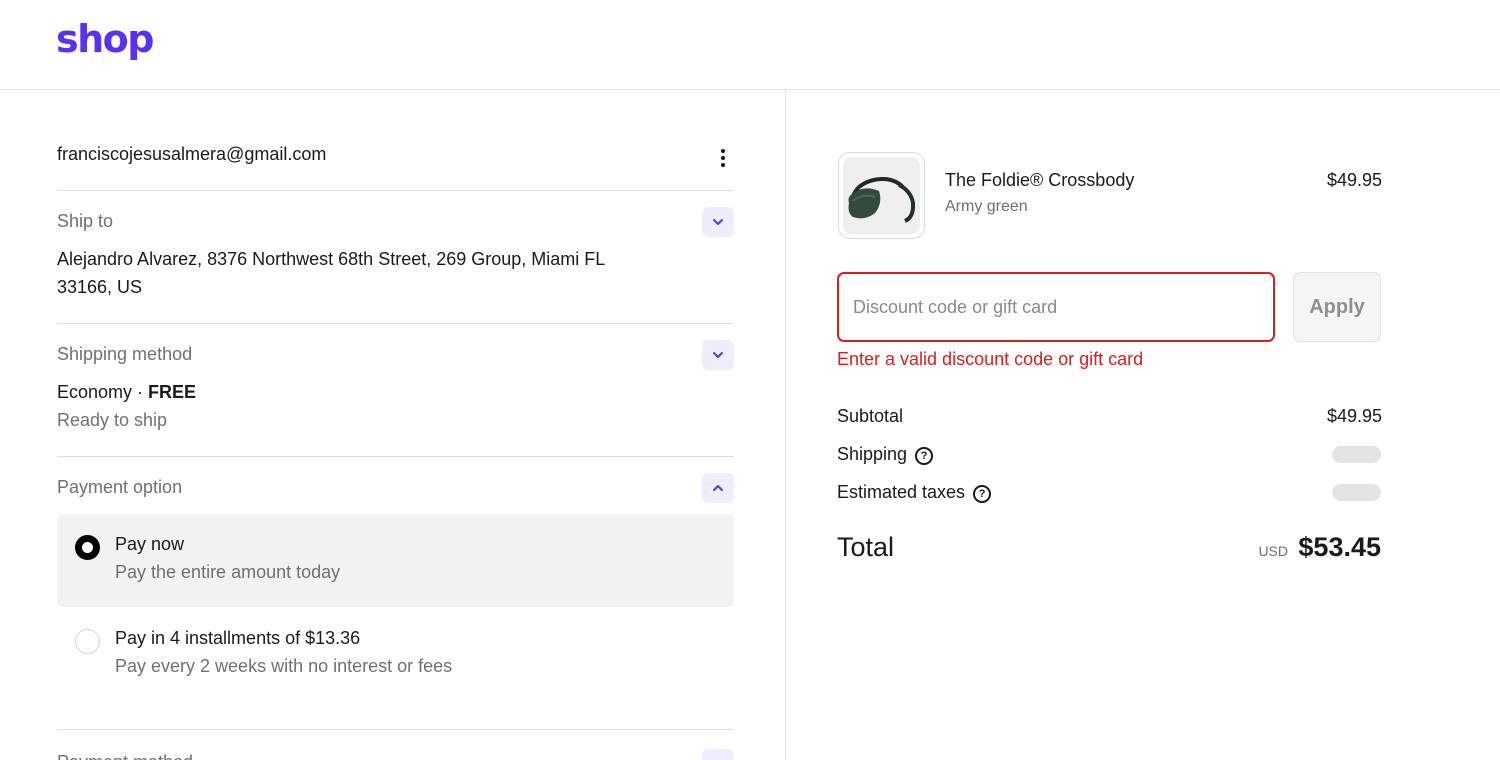  Describe the element at coordinates (95, 392) in the screenshot. I see `shipping-method-name: Economy` at that location.